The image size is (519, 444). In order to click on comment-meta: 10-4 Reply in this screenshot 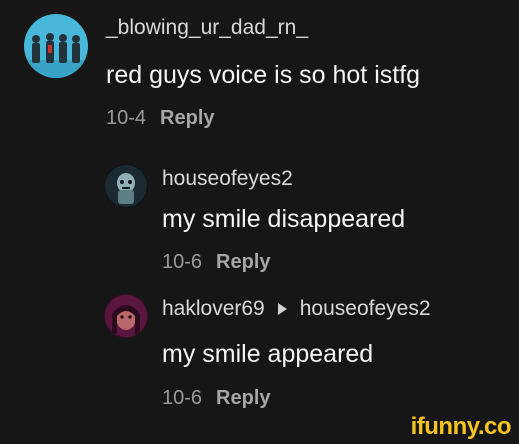, I will do `click(160, 118)`.